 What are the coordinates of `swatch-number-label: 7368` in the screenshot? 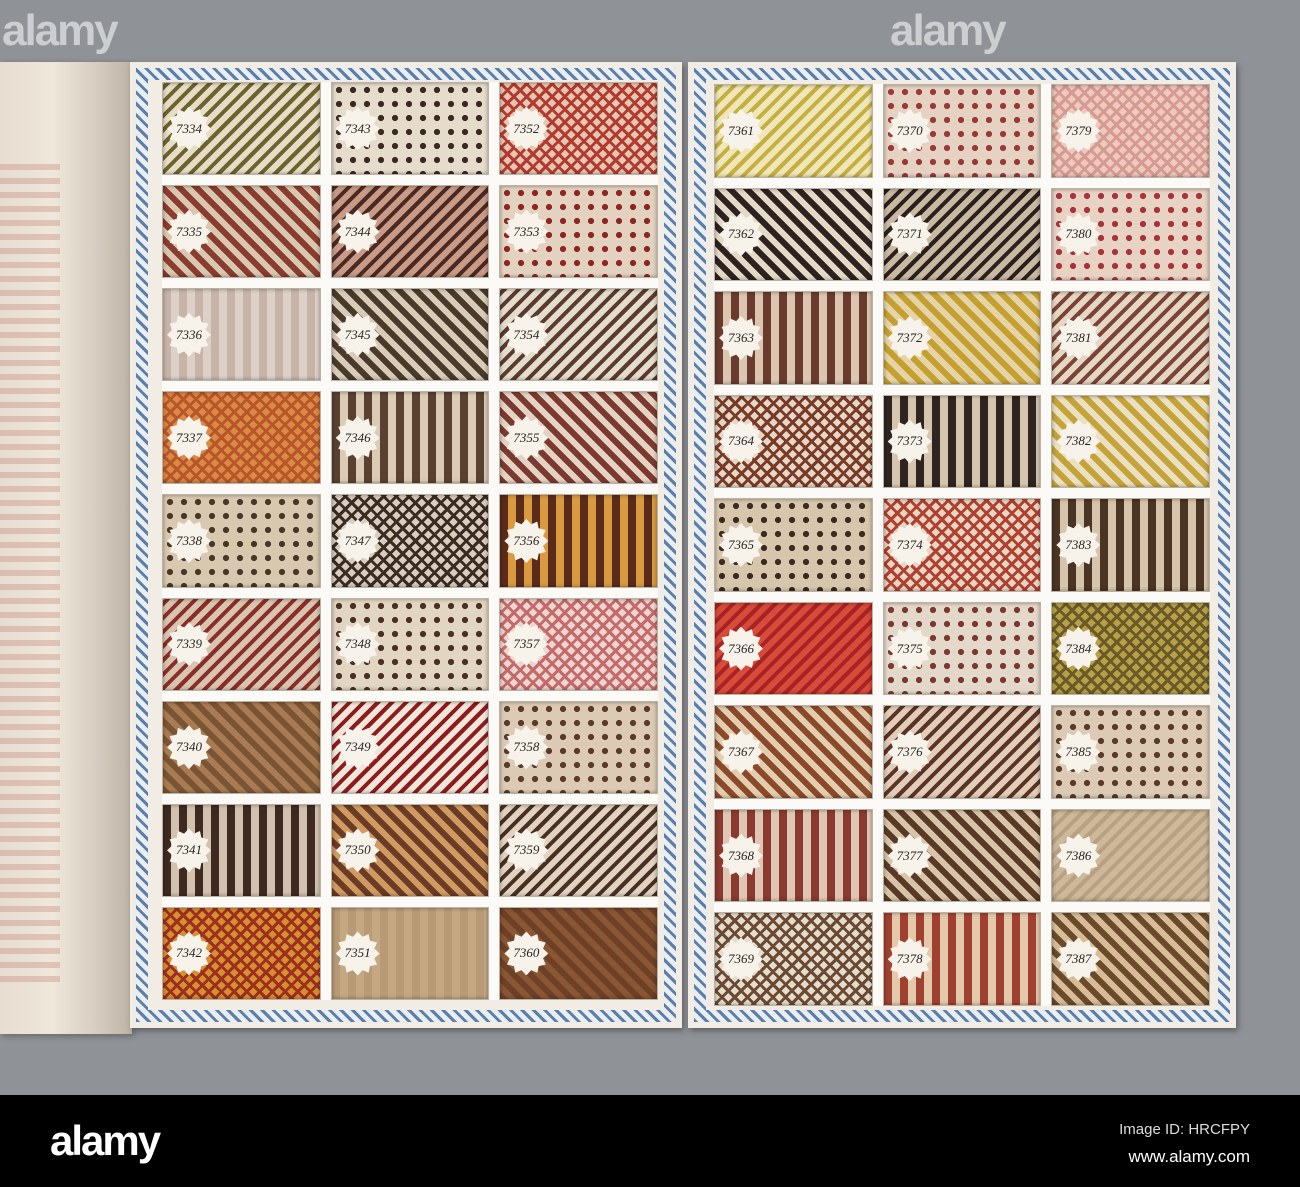 It's located at (741, 855).